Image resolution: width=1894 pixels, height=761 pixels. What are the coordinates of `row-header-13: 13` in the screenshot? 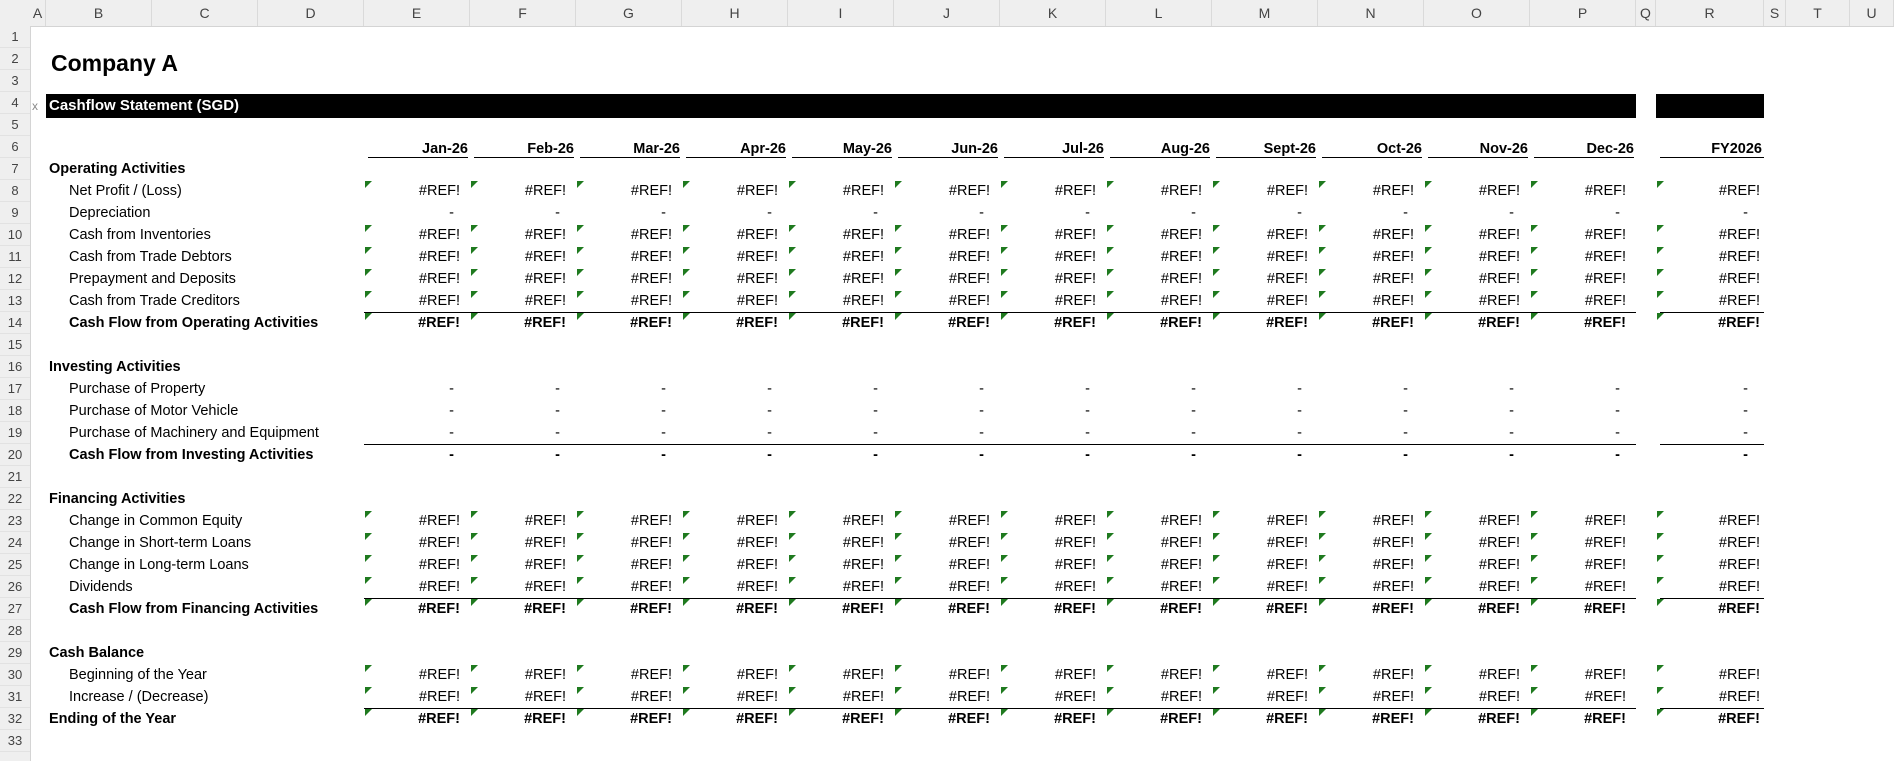 It's located at (15, 301).